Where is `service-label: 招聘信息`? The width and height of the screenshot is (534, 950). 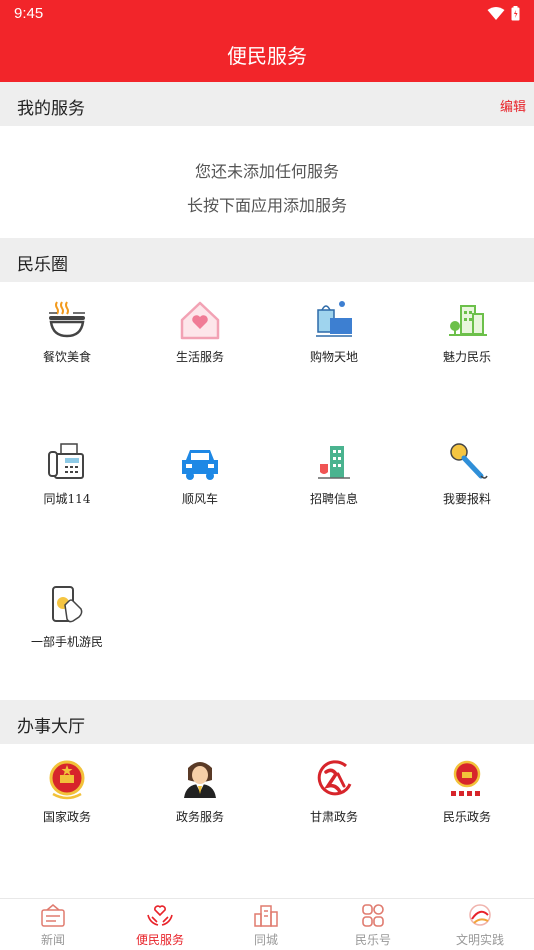 service-label: 招聘信息 is located at coordinates (333, 499).